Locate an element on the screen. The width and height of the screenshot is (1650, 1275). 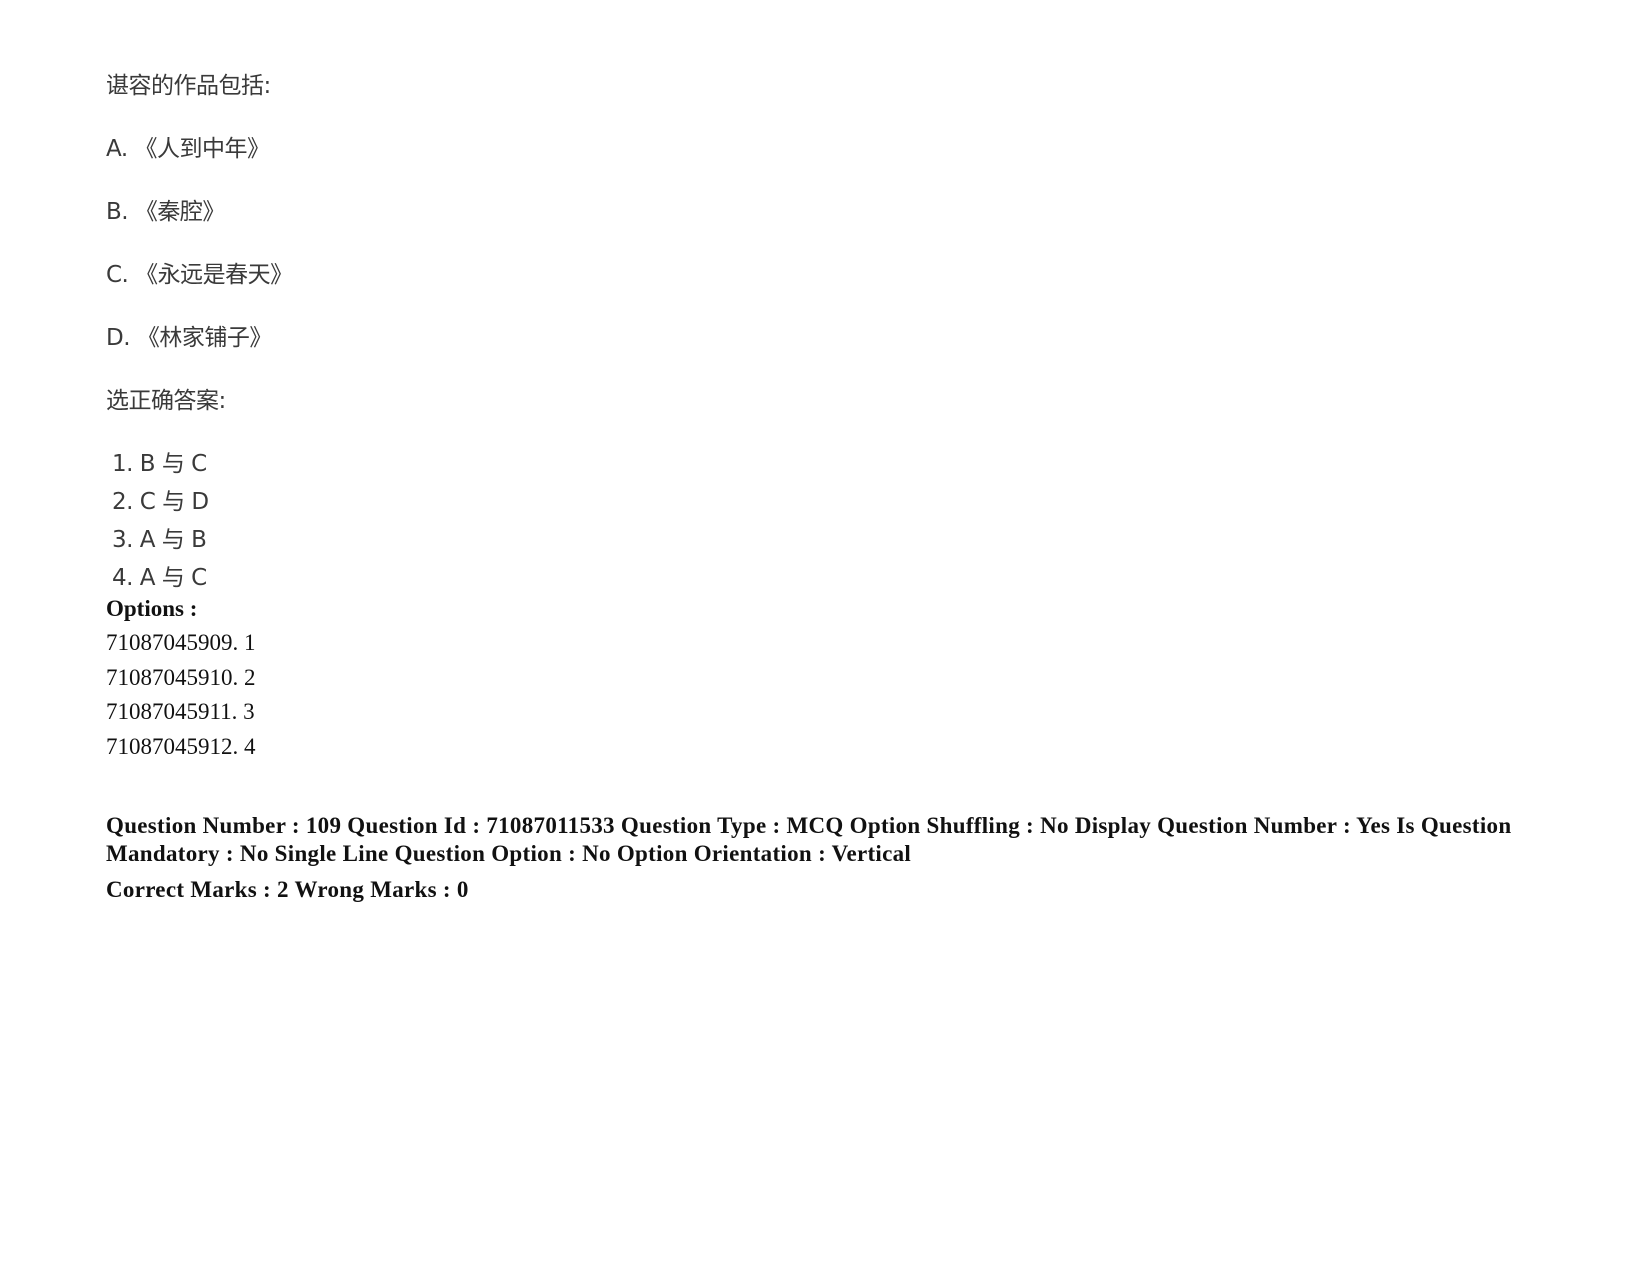
statement-b: B. 《秦腔》 is located at coordinates (165, 212).